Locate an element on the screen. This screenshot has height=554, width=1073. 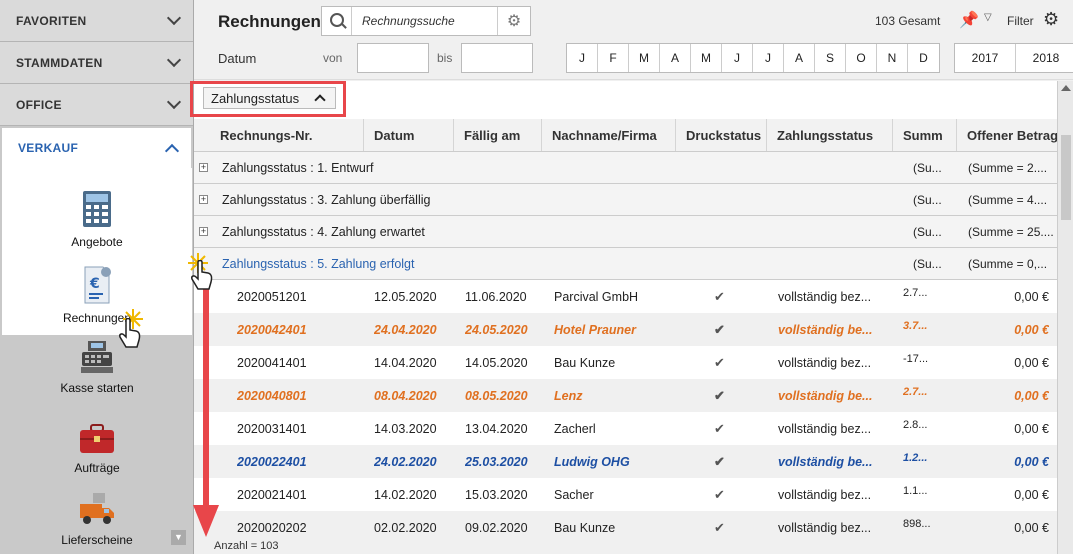
column-header: Nachname/Firma is located at coordinates (609, 135).